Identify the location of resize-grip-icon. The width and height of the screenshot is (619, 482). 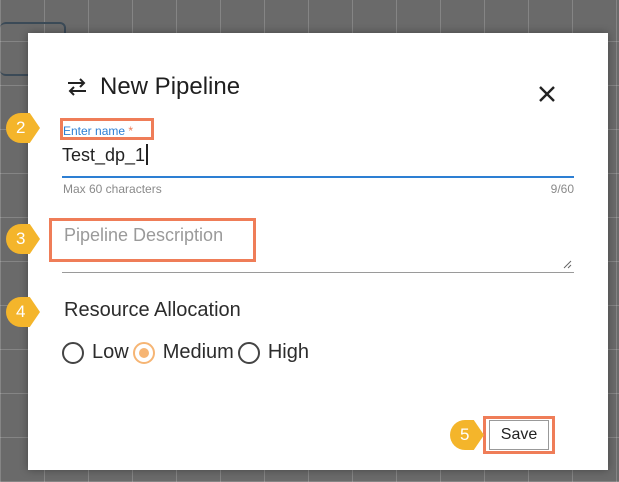
(567, 264).